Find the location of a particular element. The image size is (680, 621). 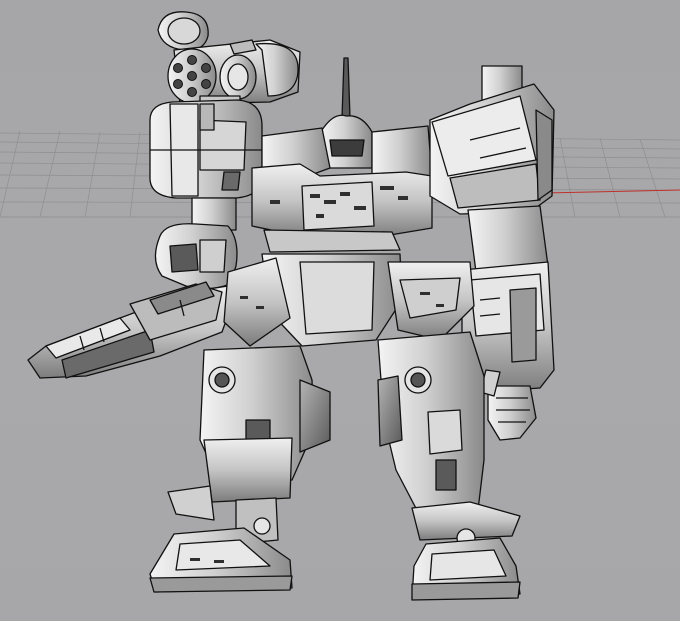

arm-weapon is located at coordinates (130, 330).